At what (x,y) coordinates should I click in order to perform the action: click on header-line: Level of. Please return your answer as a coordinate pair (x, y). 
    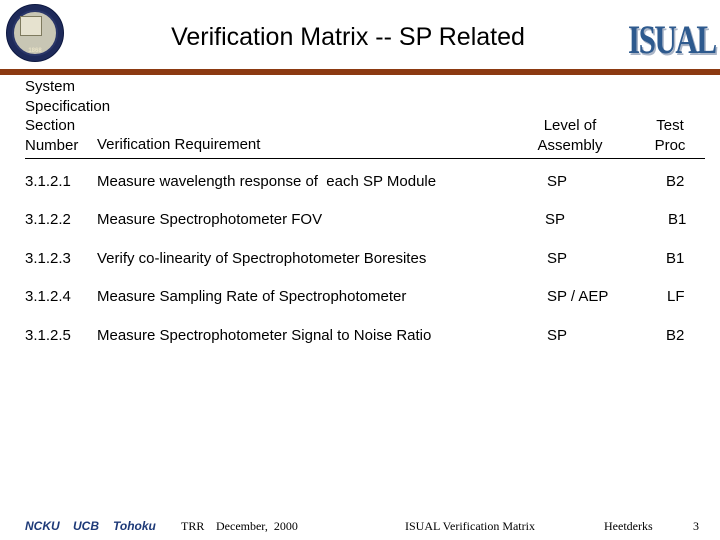
    Looking at the image, I should click on (570, 125).